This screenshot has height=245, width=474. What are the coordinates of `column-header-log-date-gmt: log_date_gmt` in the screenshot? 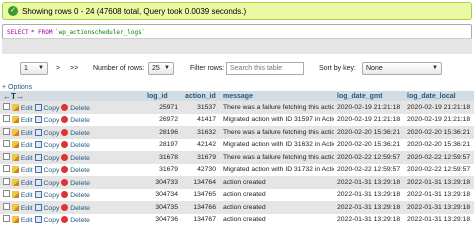 It's located at (369, 96).